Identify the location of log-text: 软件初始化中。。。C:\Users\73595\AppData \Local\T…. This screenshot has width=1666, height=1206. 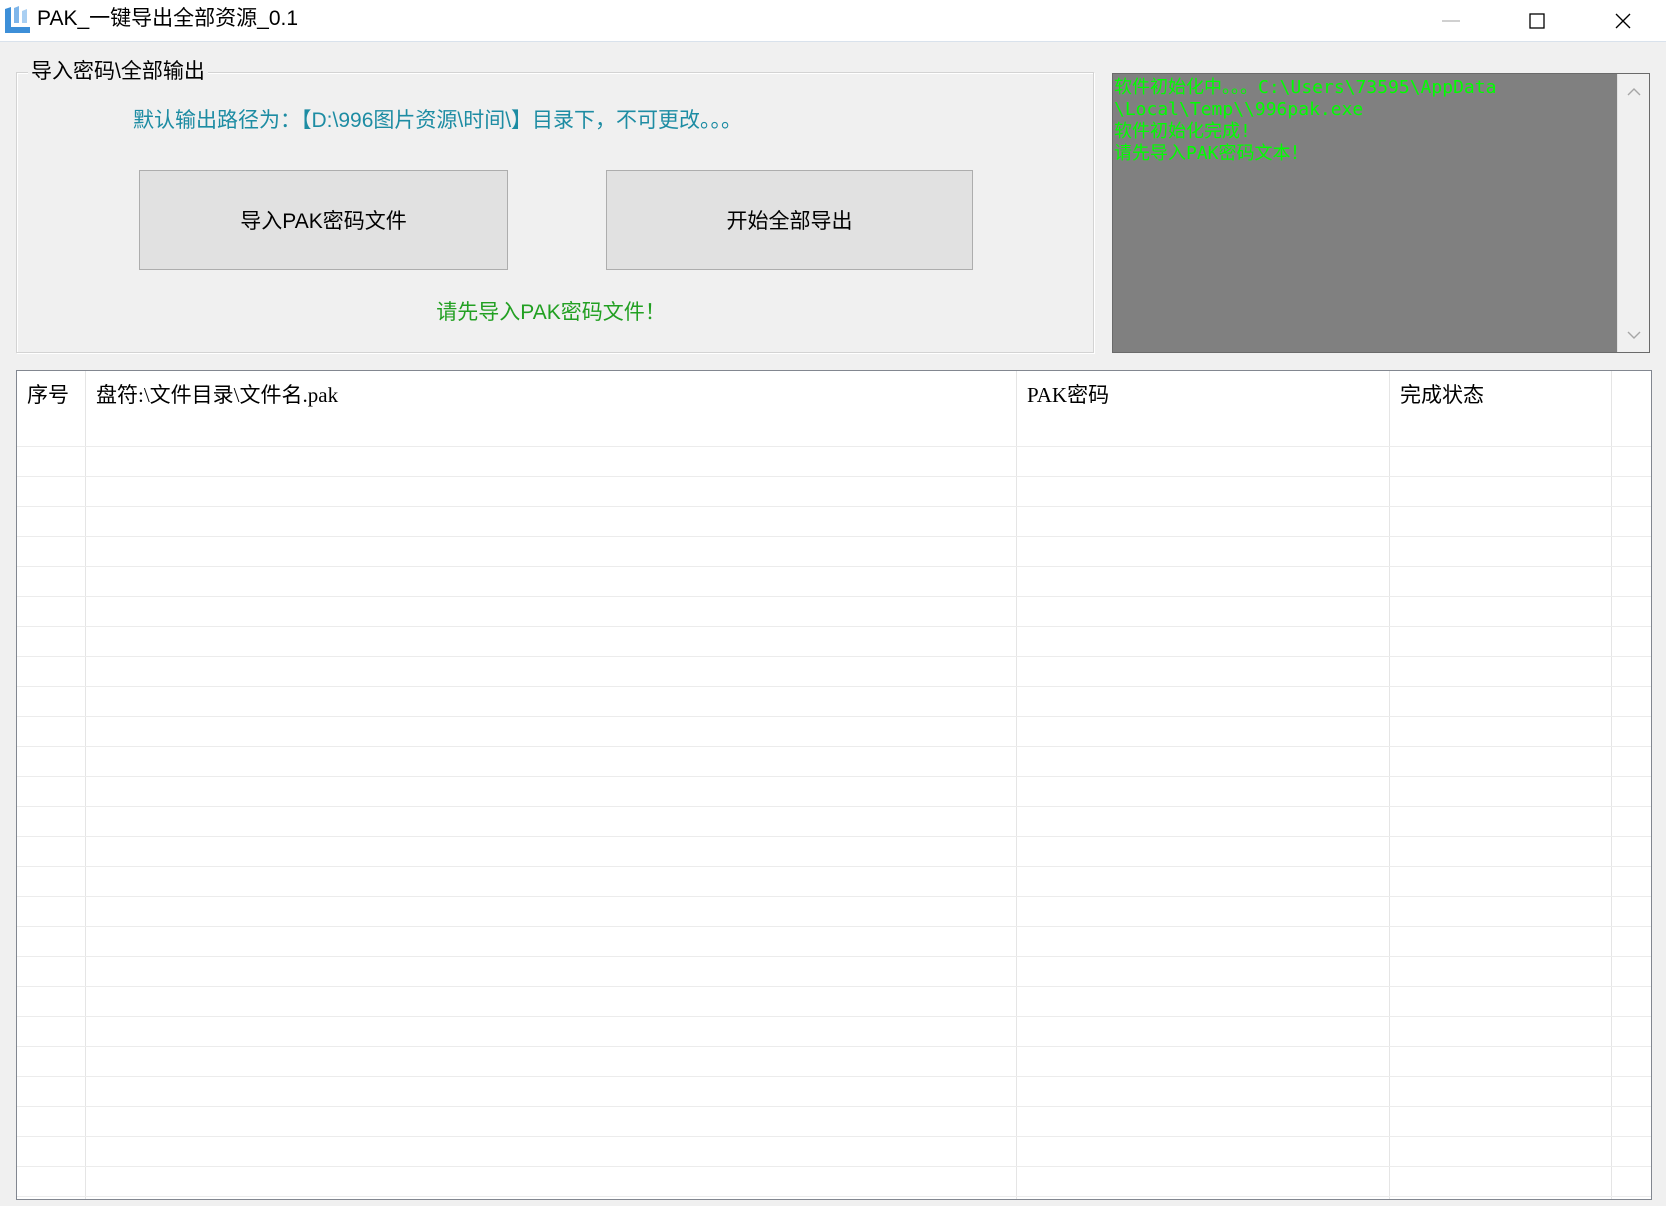
(1365, 214).